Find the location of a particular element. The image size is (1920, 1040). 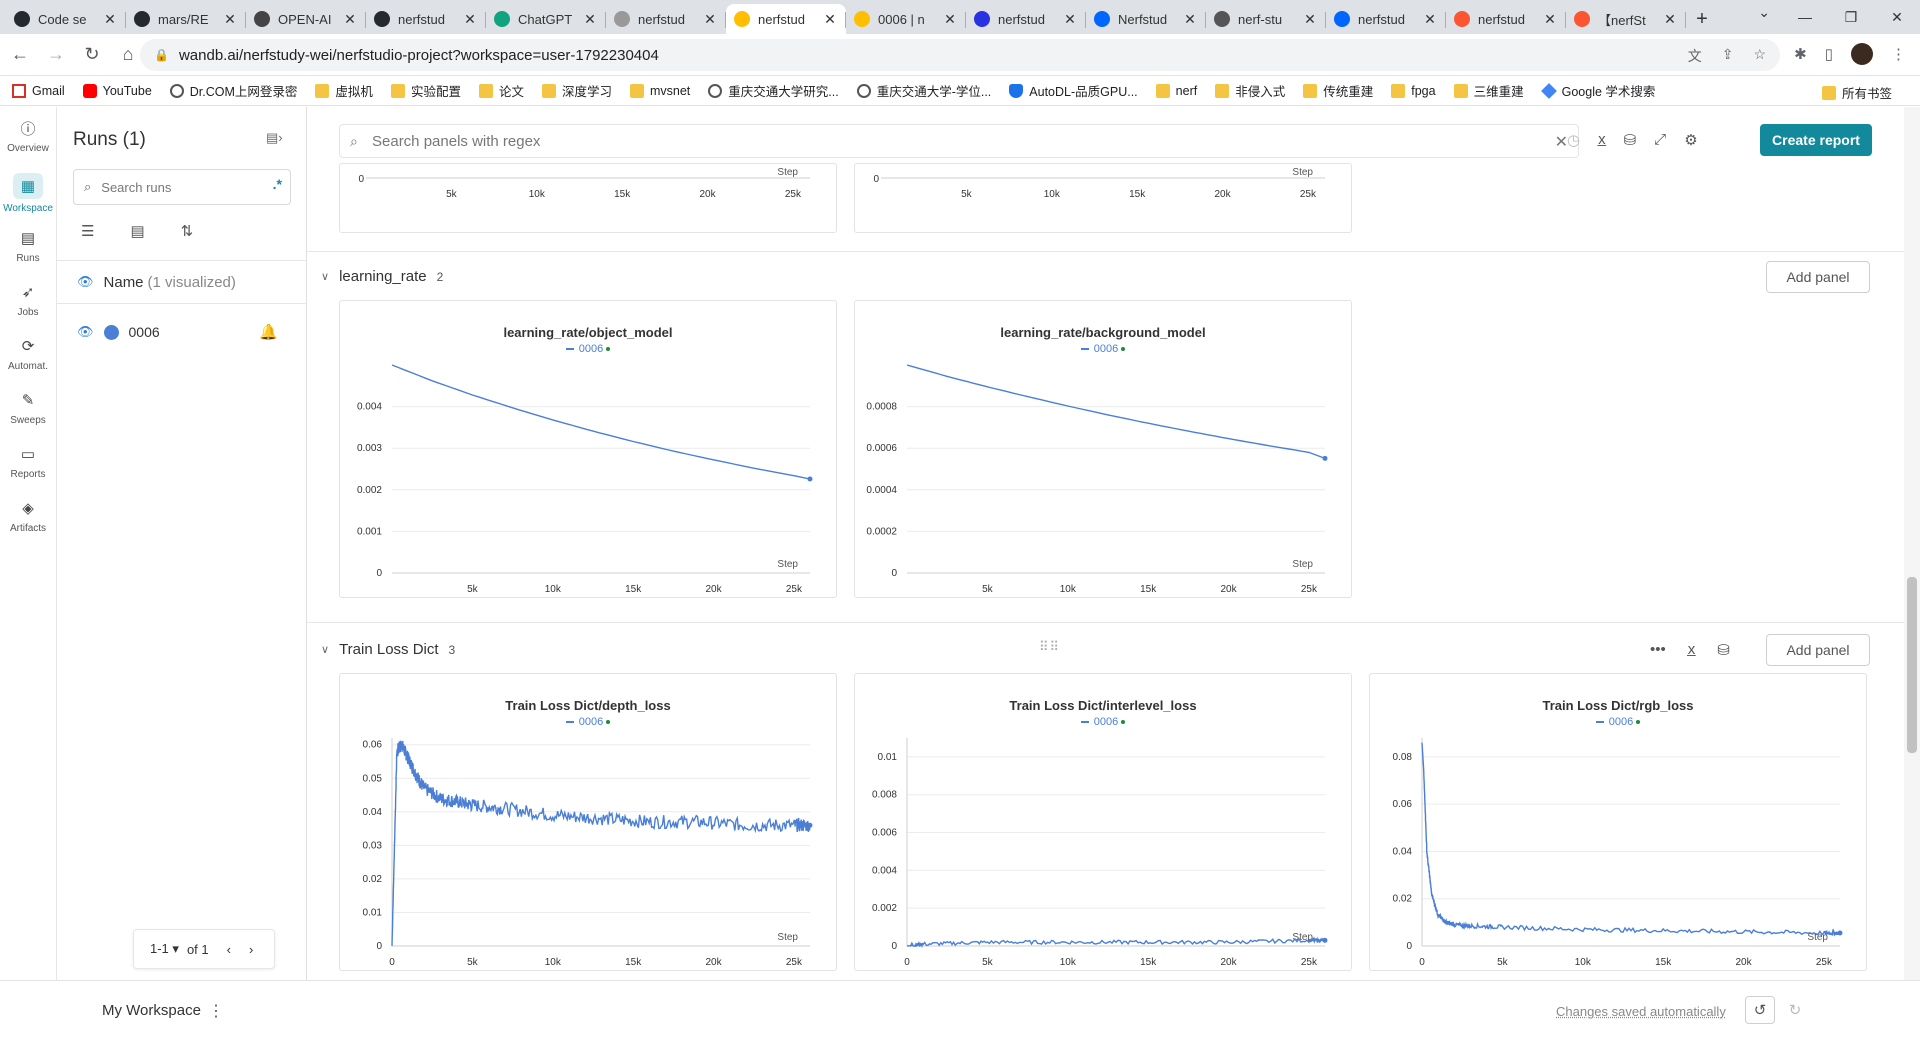

sort-icon: ⇅ is located at coordinates (187, 231).